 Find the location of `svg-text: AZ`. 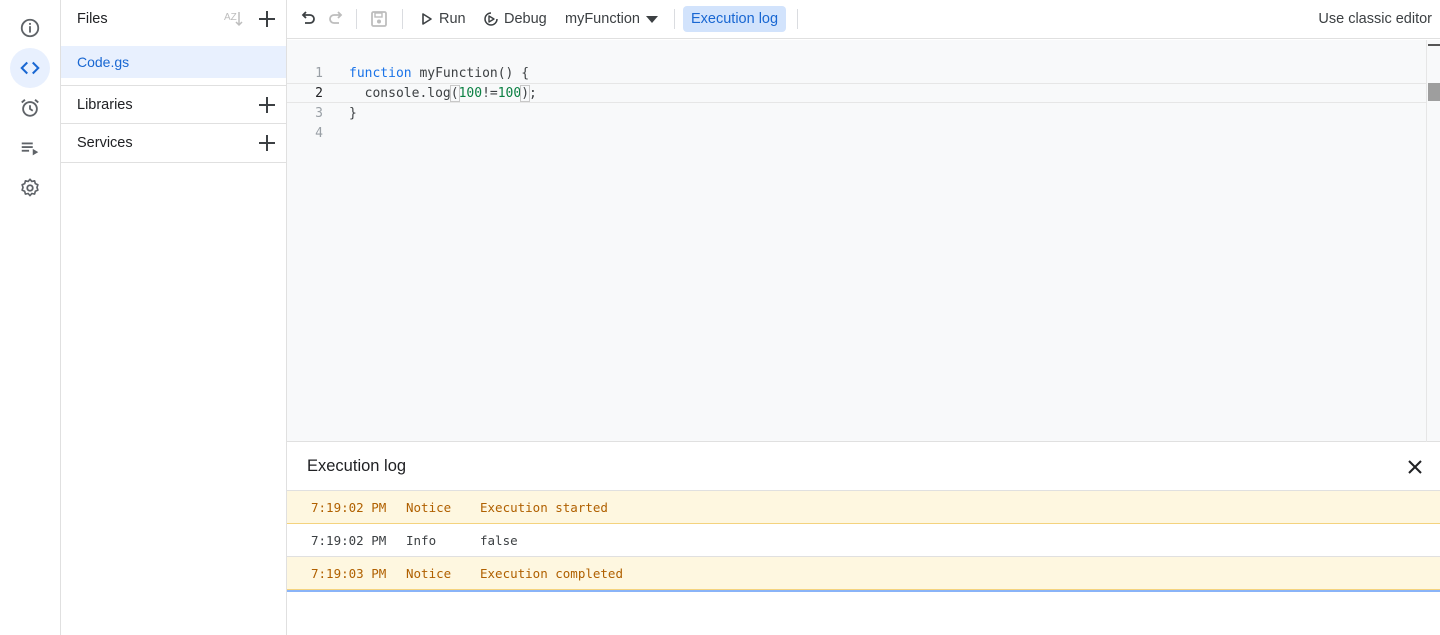

svg-text: AZ is located at coordinates (230, 17).